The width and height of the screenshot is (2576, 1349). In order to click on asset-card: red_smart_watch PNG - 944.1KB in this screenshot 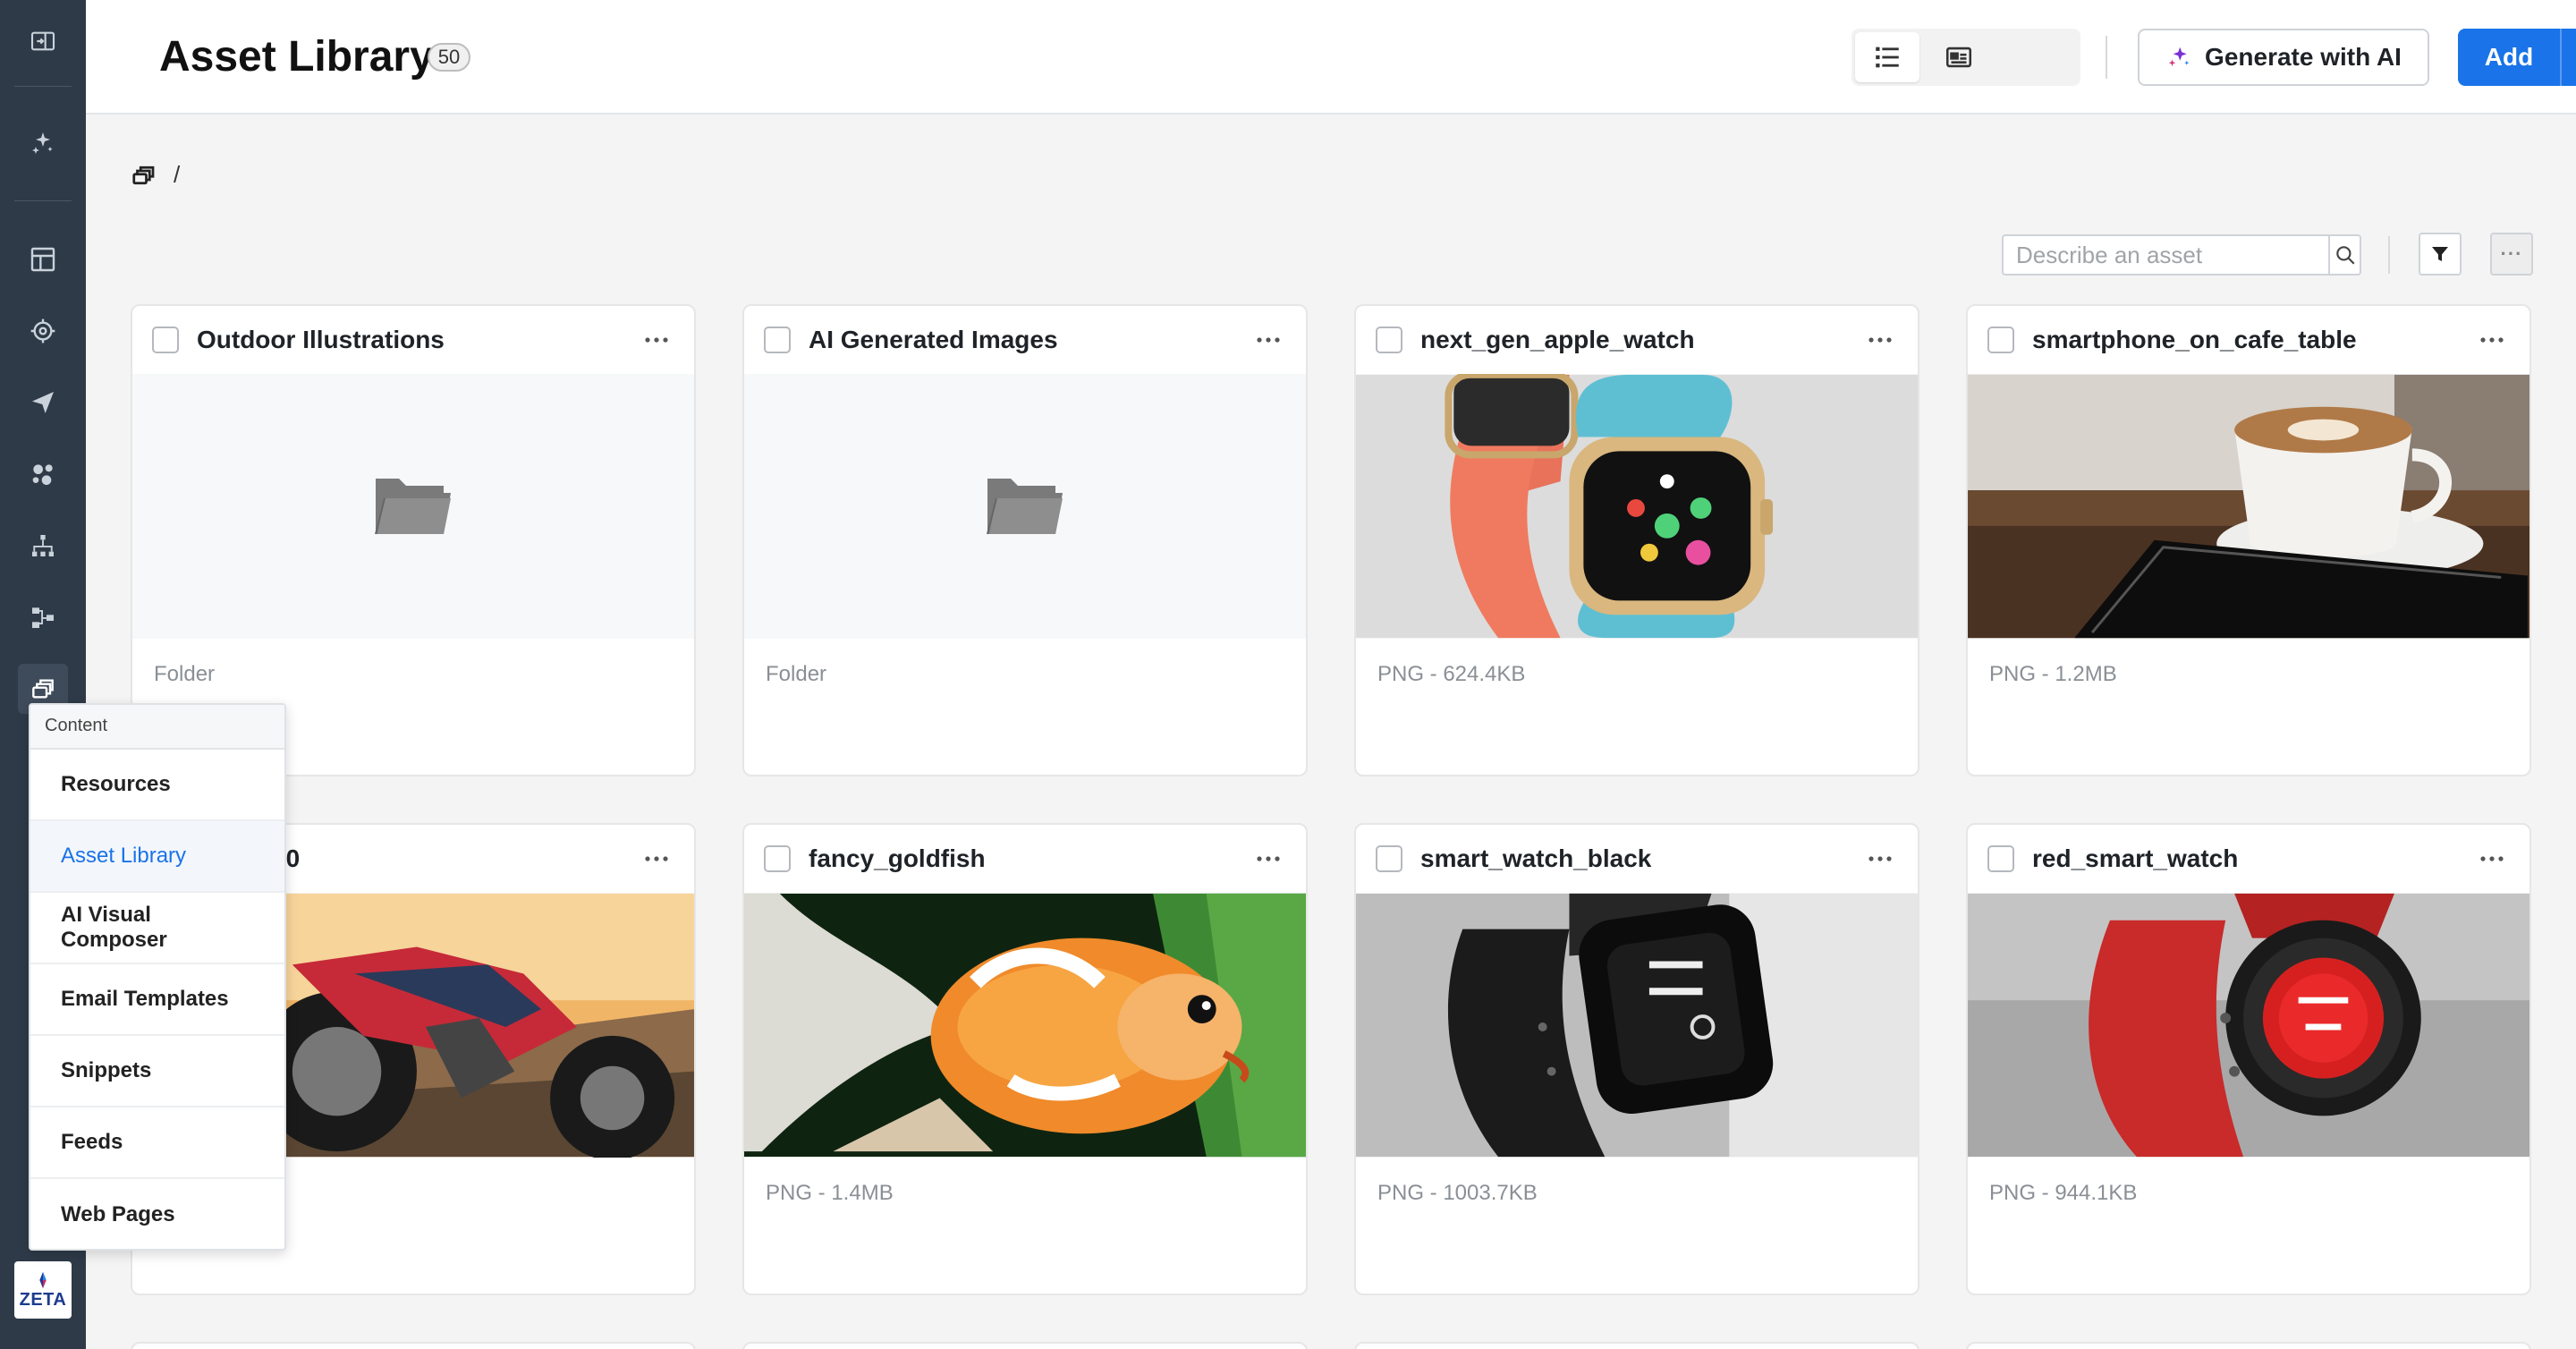, I will do `click(2248, 1059)`.